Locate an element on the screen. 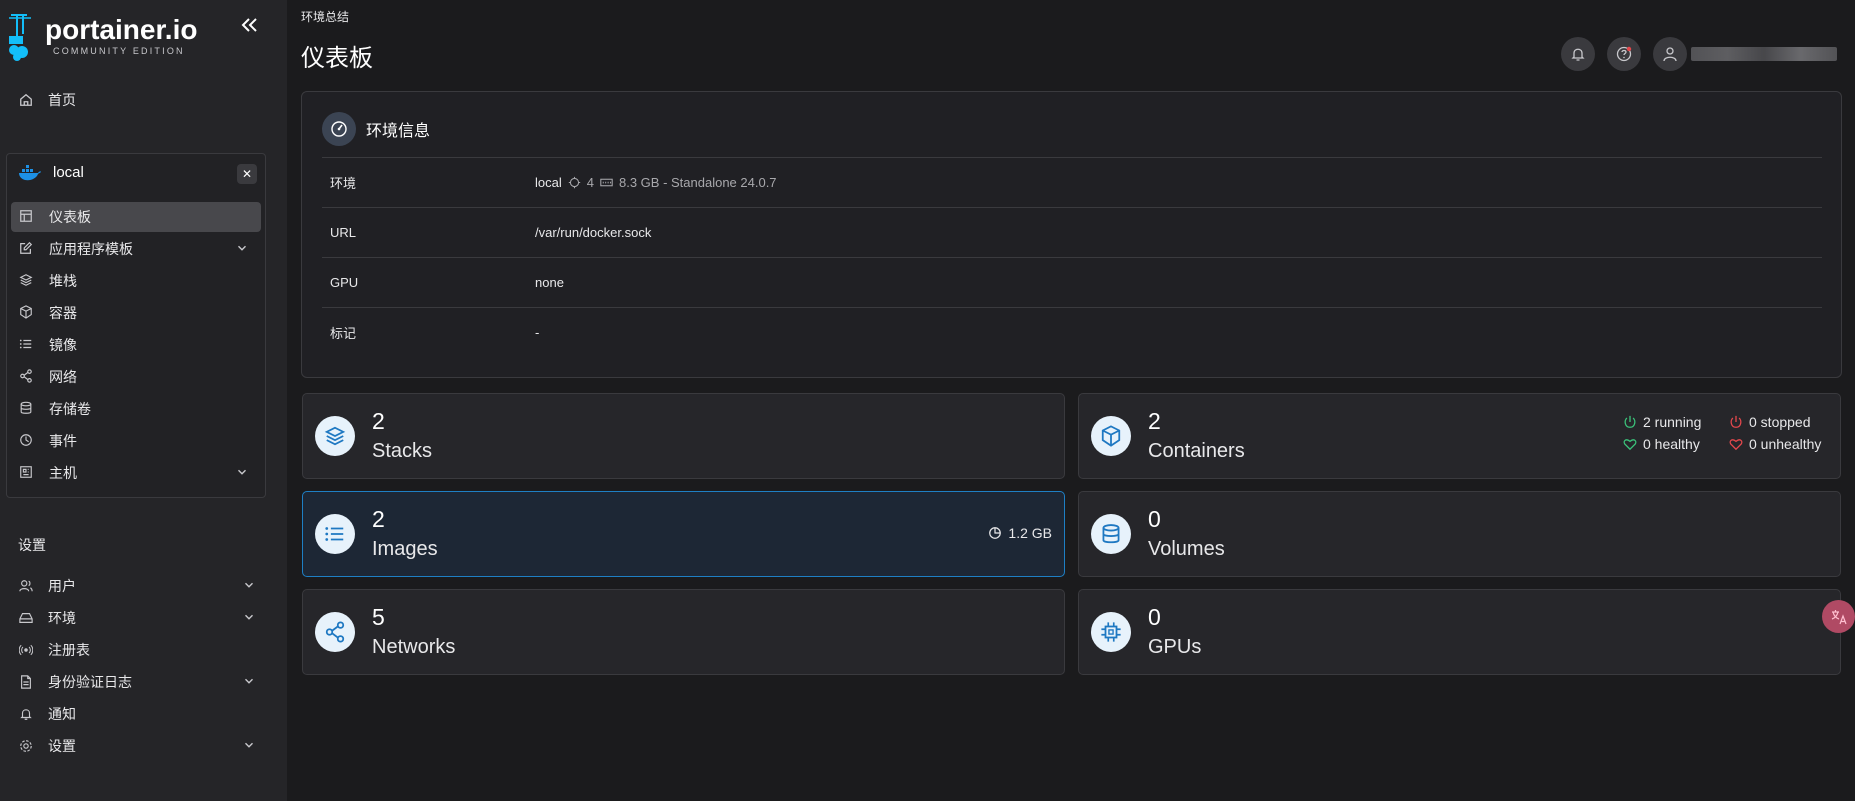 This screenshot has height=801, width=1855. info-key: URL is located at coordinates (343, 232).